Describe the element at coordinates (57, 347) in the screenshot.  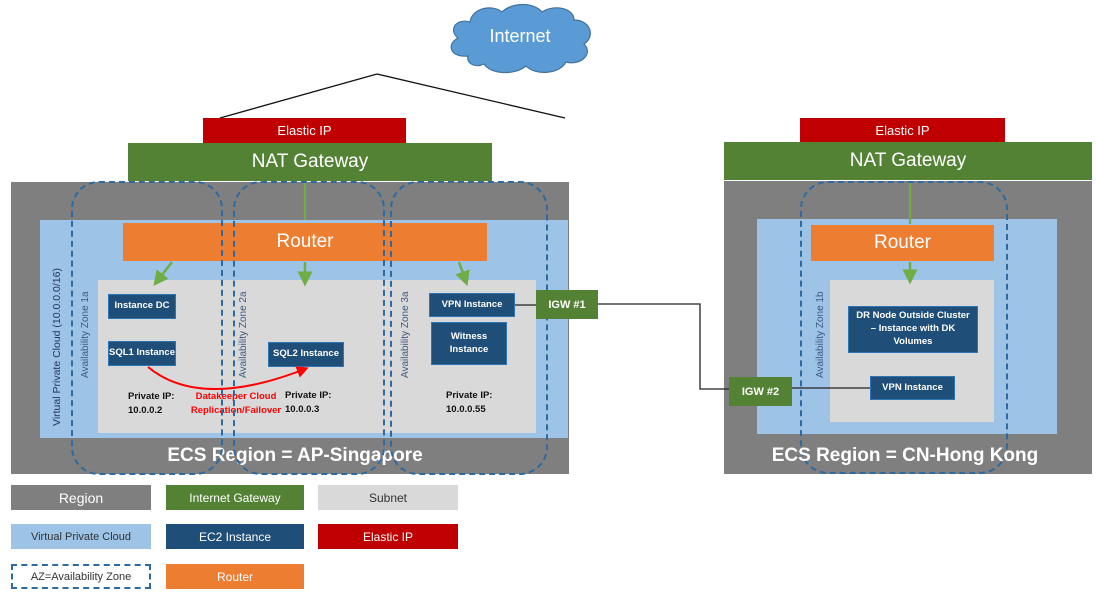
I see `singapore-vpc-label: Virtual Private Cloud (10.0.0.0/16)` at that location.